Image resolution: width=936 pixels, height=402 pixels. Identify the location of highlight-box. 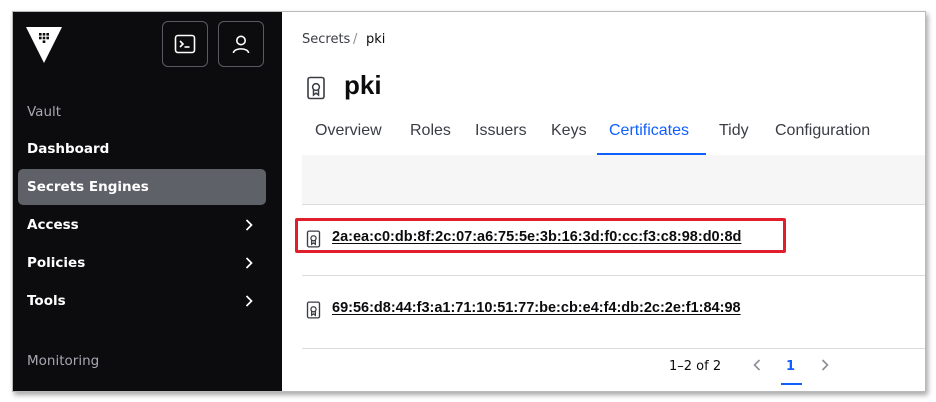
(540, 235).